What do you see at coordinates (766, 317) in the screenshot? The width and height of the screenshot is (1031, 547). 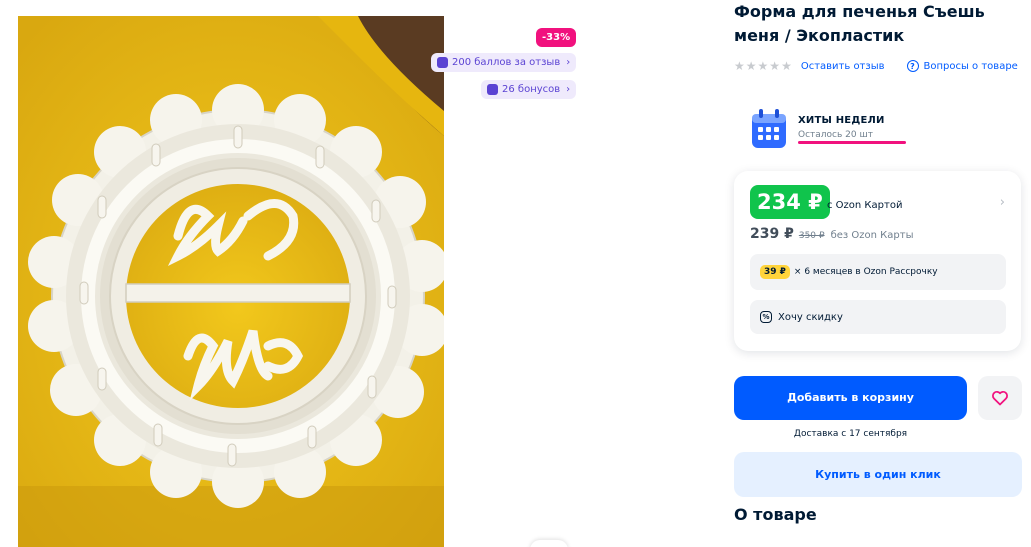 I see `percent-icon: %` at bounding box center [766, 317].